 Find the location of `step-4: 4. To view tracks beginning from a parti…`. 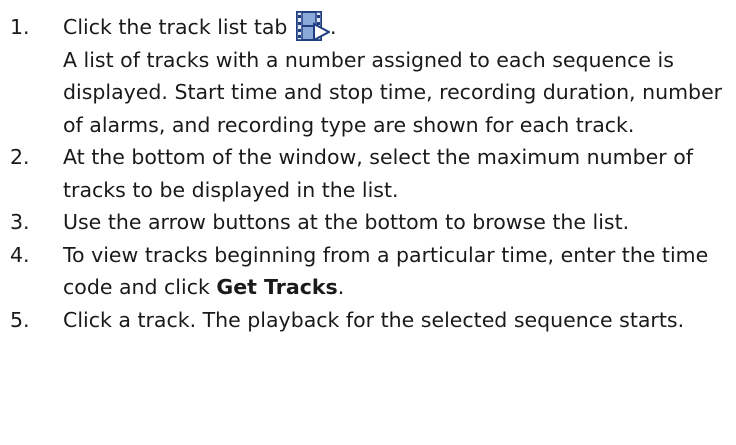

step-4: 4. To view tracks beginning from a parti… is located at coordinates (368, 271).